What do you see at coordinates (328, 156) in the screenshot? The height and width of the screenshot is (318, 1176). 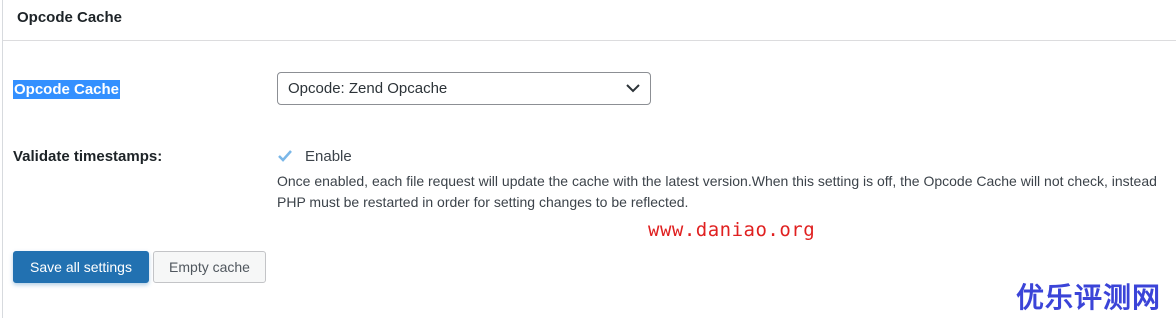 I see `enable-checkbox-label: Enable` at bounding box center [328, 156].